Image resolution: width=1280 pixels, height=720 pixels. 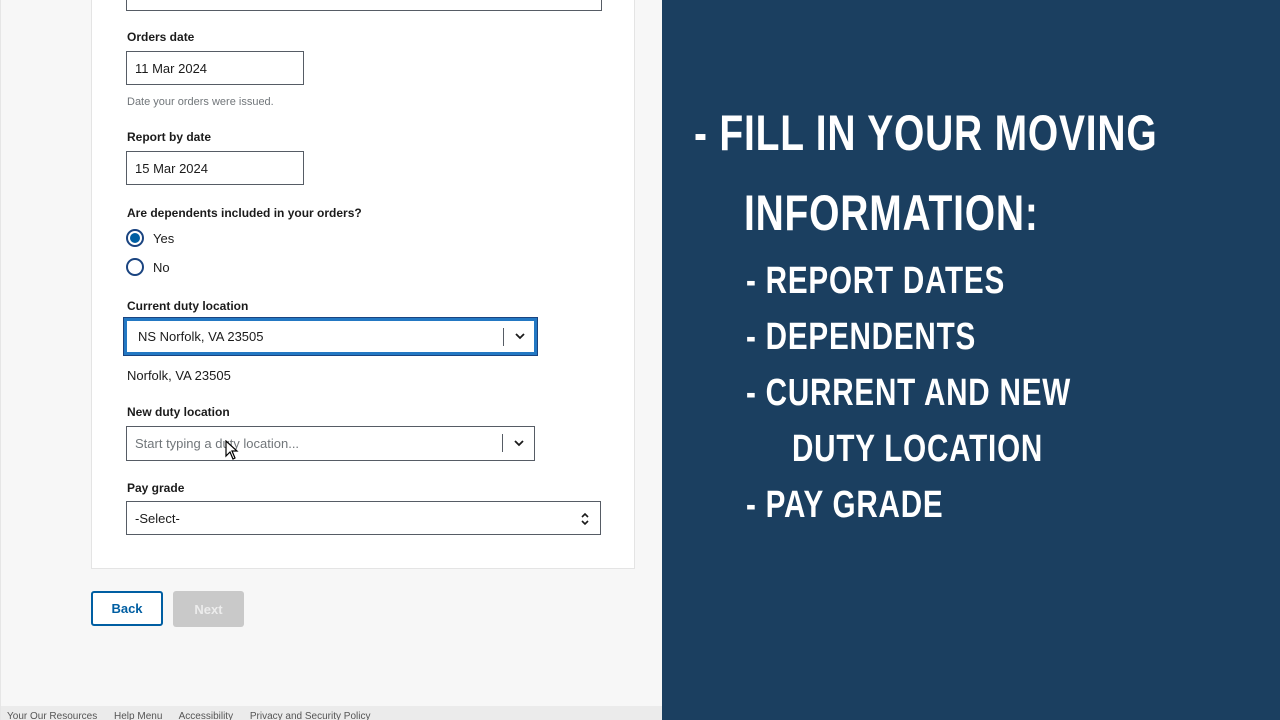 I want to click on pay-grade-value: -Select-, so click(x=157, y=518).